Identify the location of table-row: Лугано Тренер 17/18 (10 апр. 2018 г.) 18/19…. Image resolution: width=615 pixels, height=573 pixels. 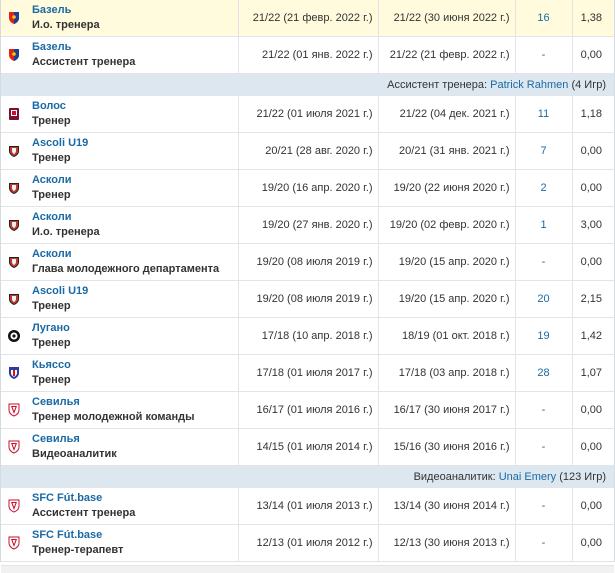
(307, 336).